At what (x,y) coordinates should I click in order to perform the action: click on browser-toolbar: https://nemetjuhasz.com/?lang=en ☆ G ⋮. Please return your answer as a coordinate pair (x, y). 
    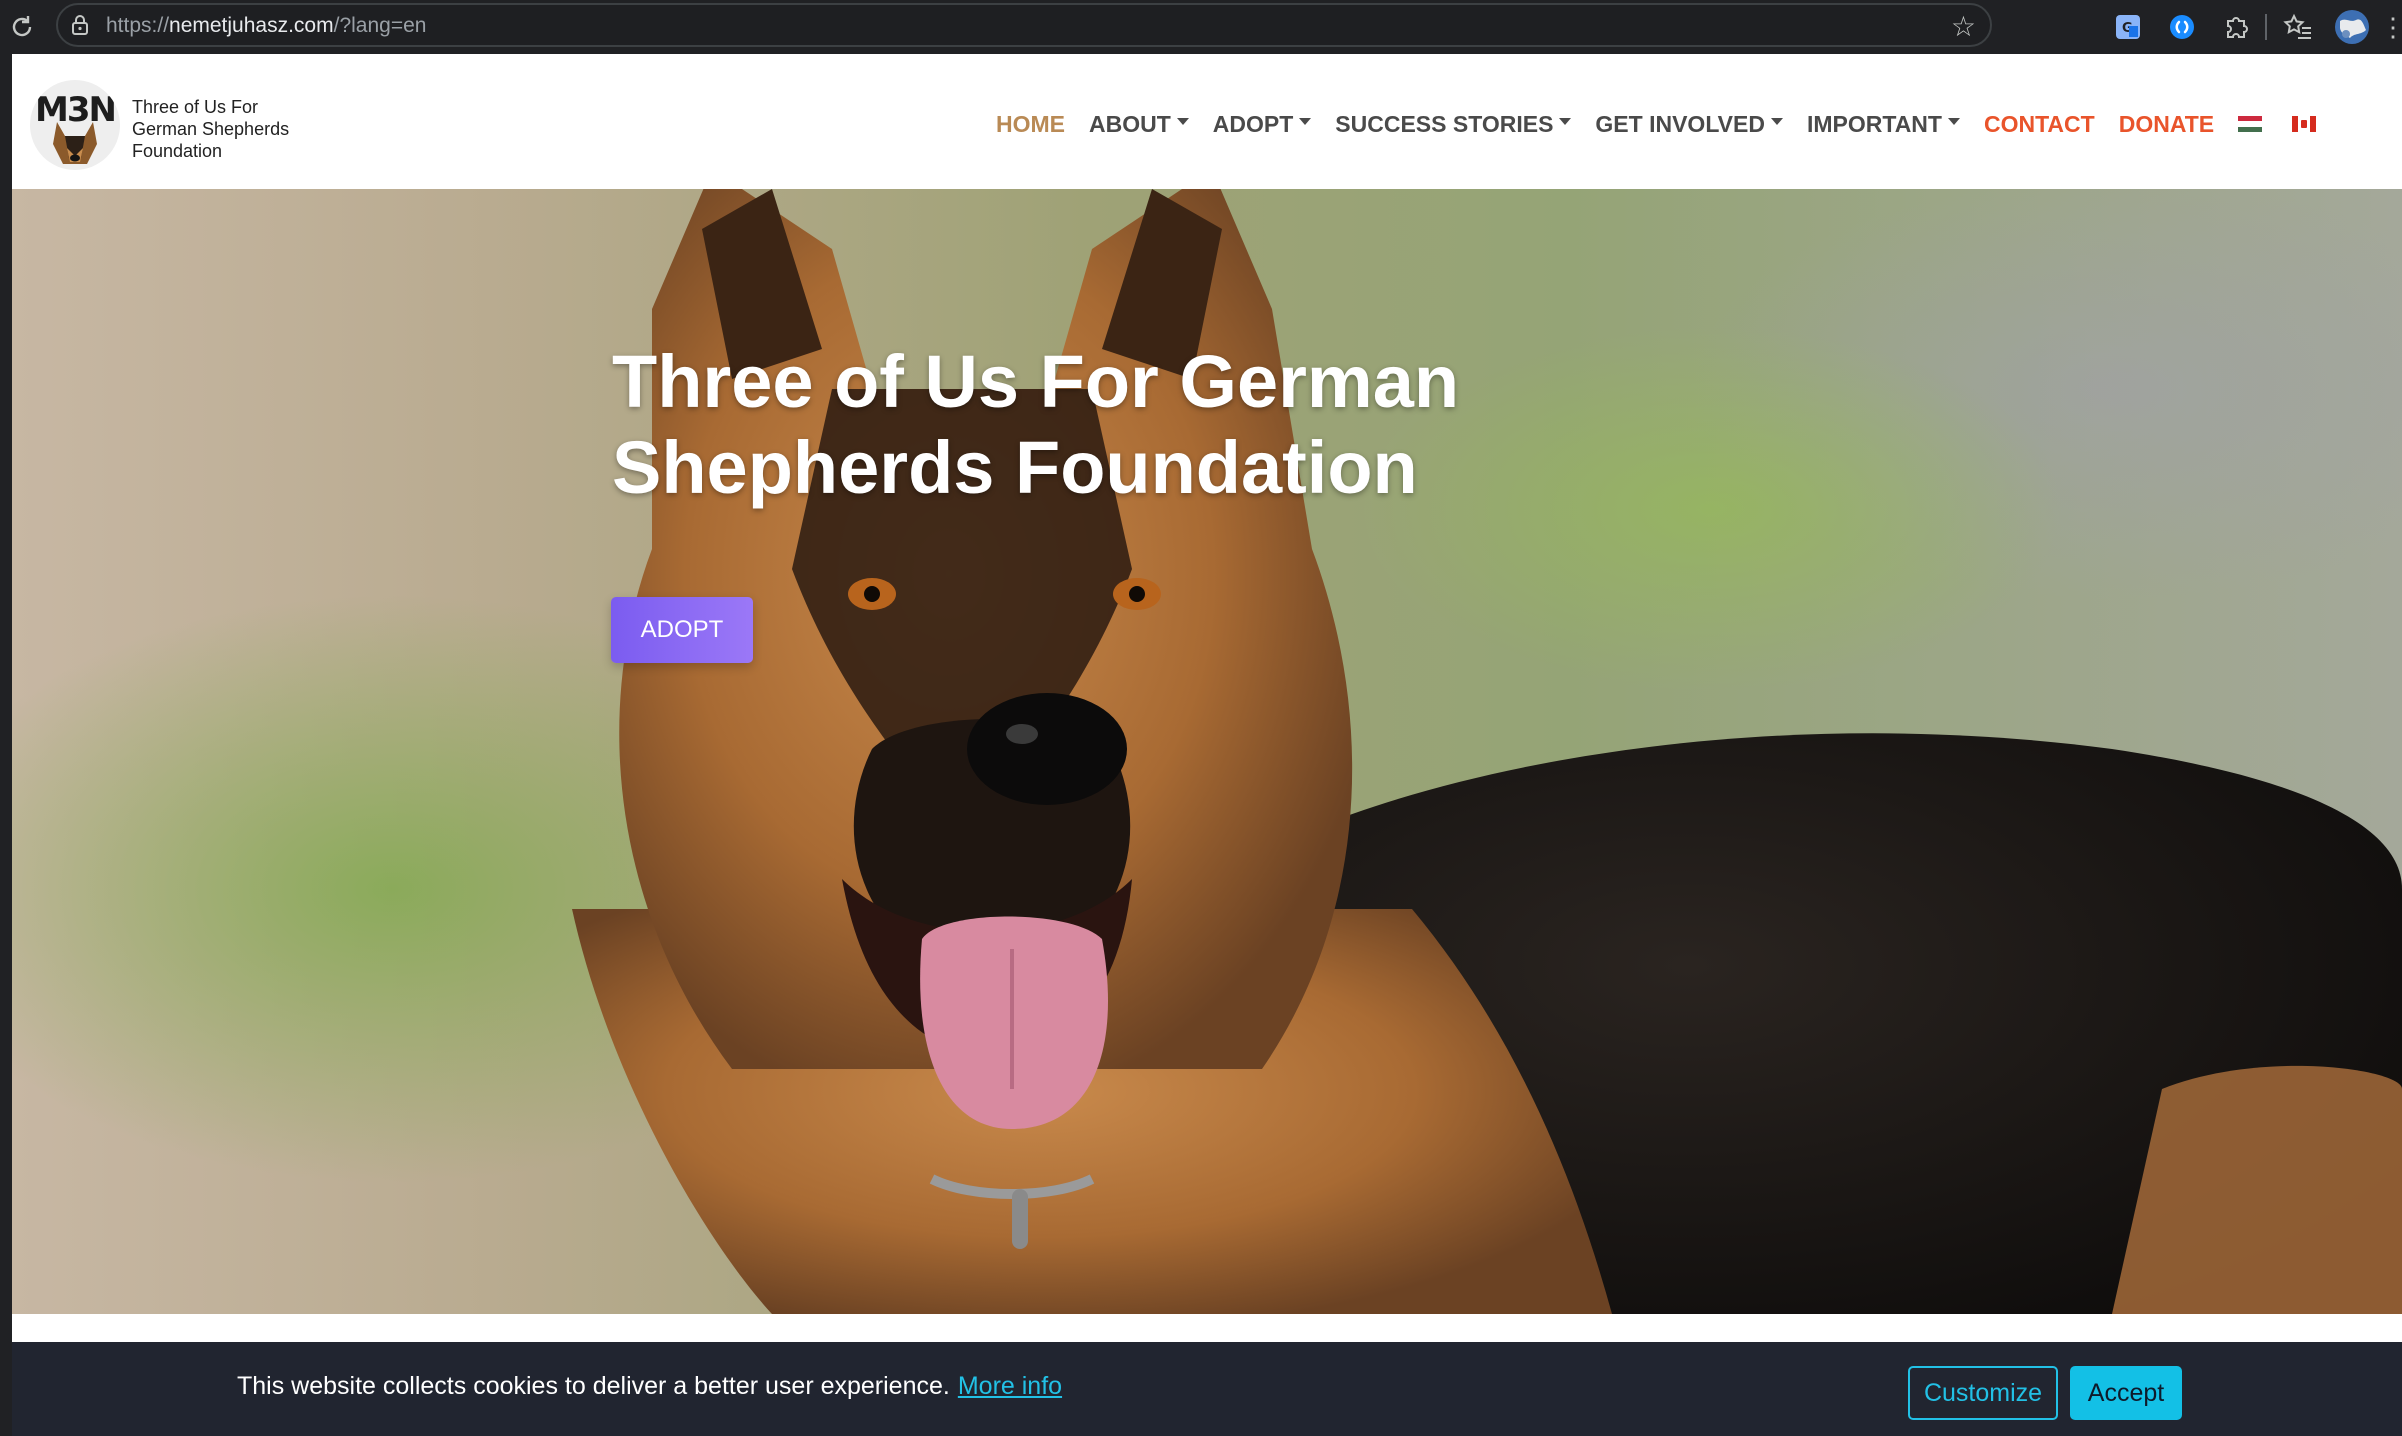
    Looking at the image, I should click on (1201, 27).